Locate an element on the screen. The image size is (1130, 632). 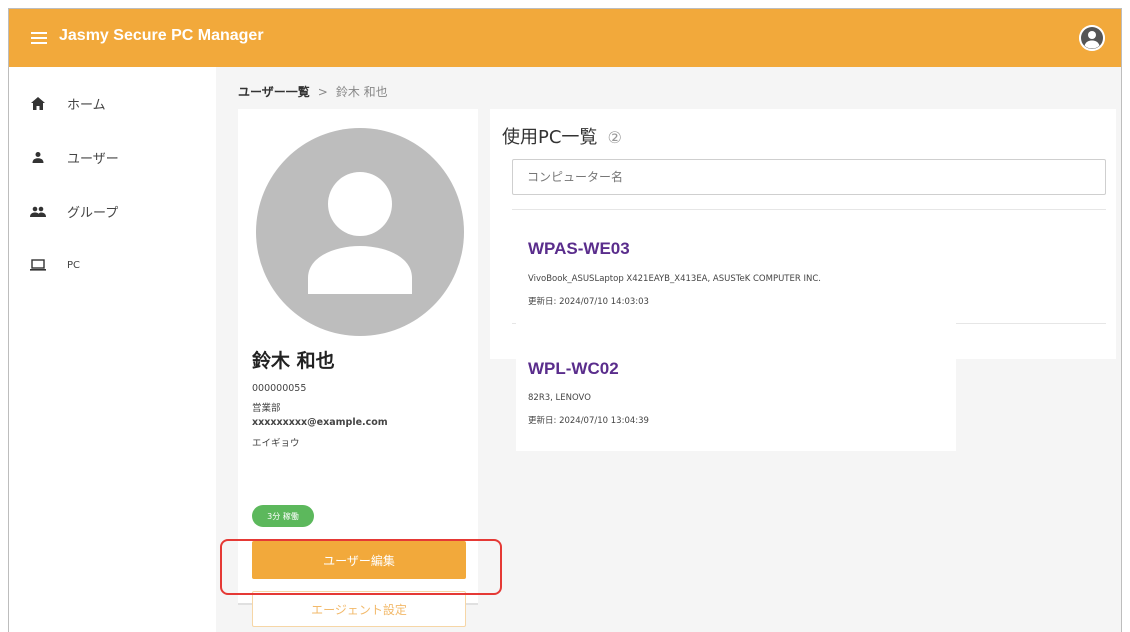
pc-name-link: WPAS-WE03 is located at coordinates (579, 249).